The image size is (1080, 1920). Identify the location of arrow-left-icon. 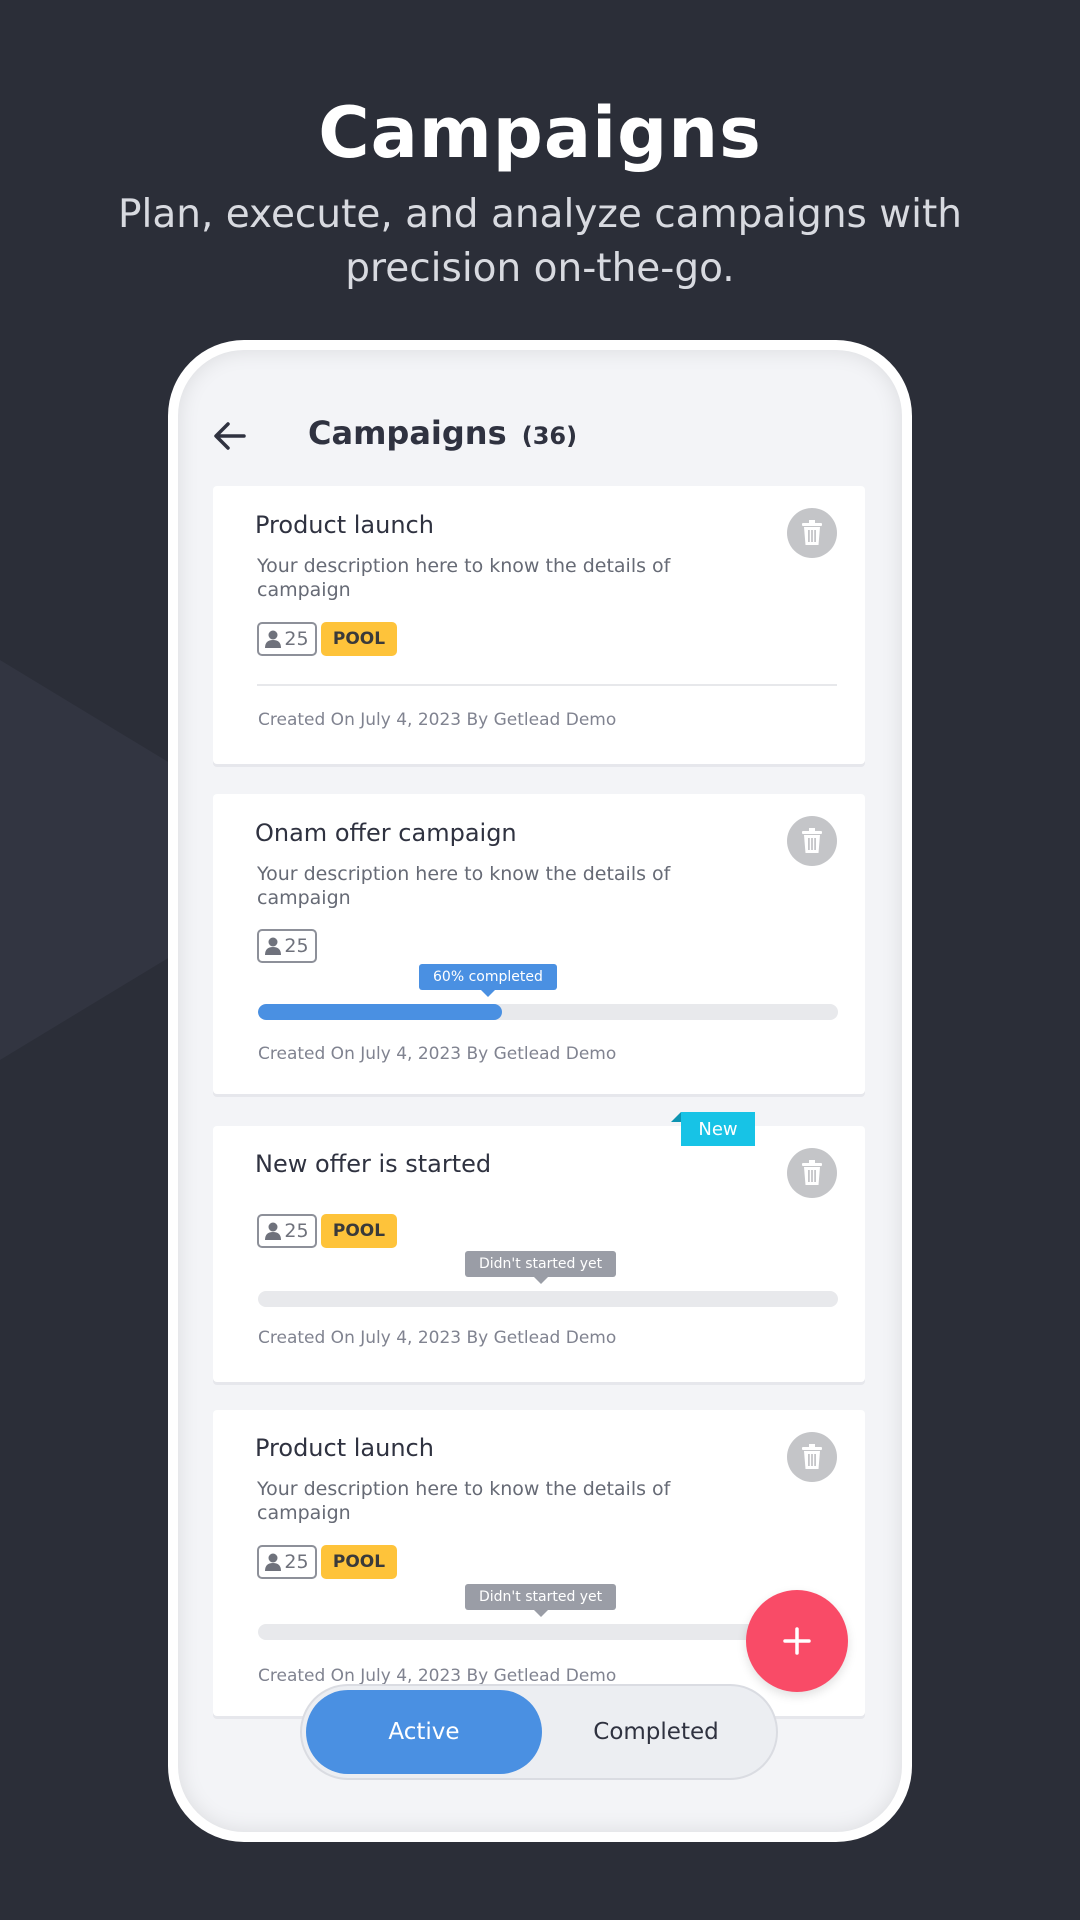
(230, 436).